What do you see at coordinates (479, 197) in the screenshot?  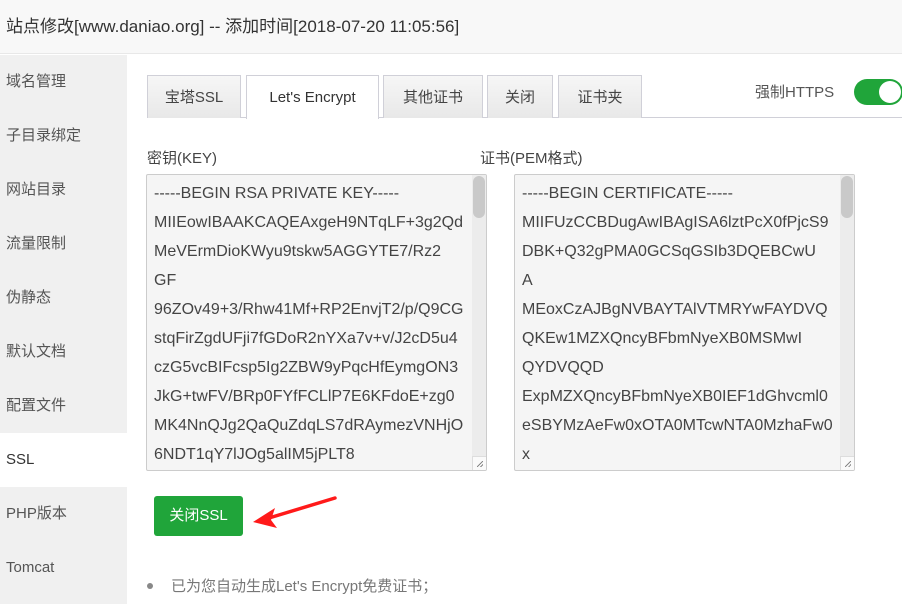 I see `key-scrollbar-thumb` at bounding box center [479, 197].